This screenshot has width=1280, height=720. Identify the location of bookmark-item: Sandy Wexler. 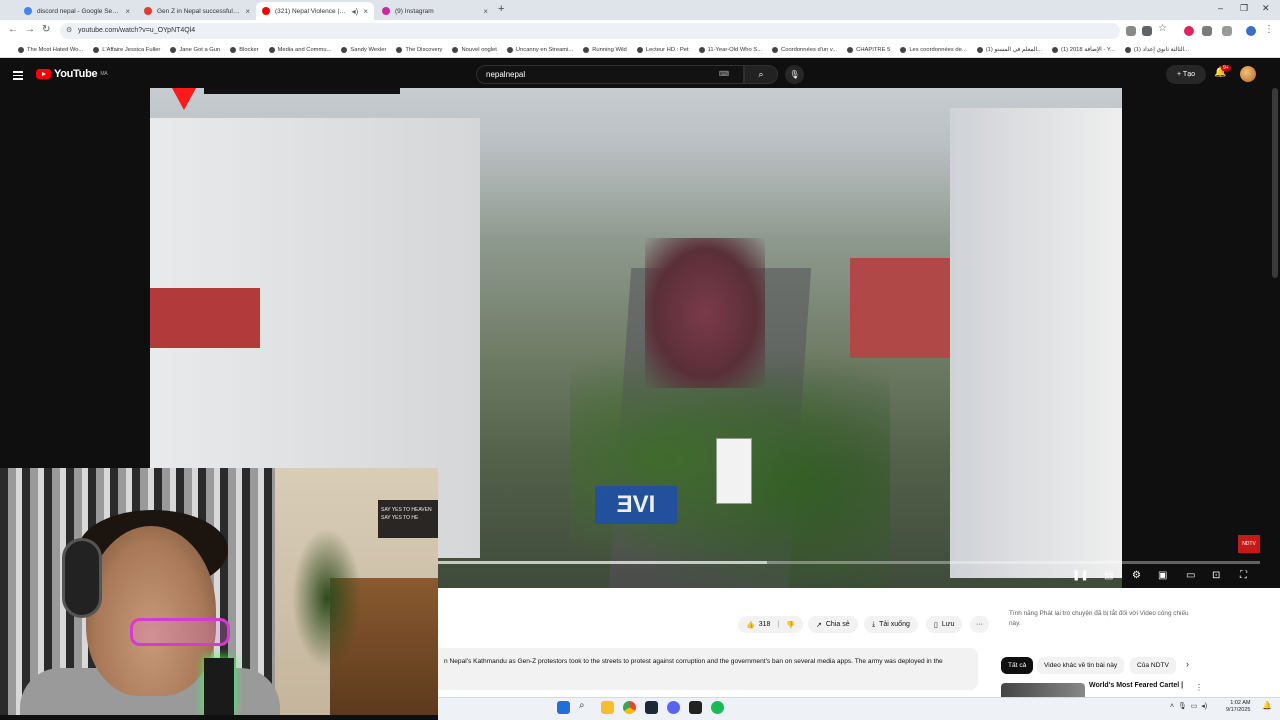
(363, 49).